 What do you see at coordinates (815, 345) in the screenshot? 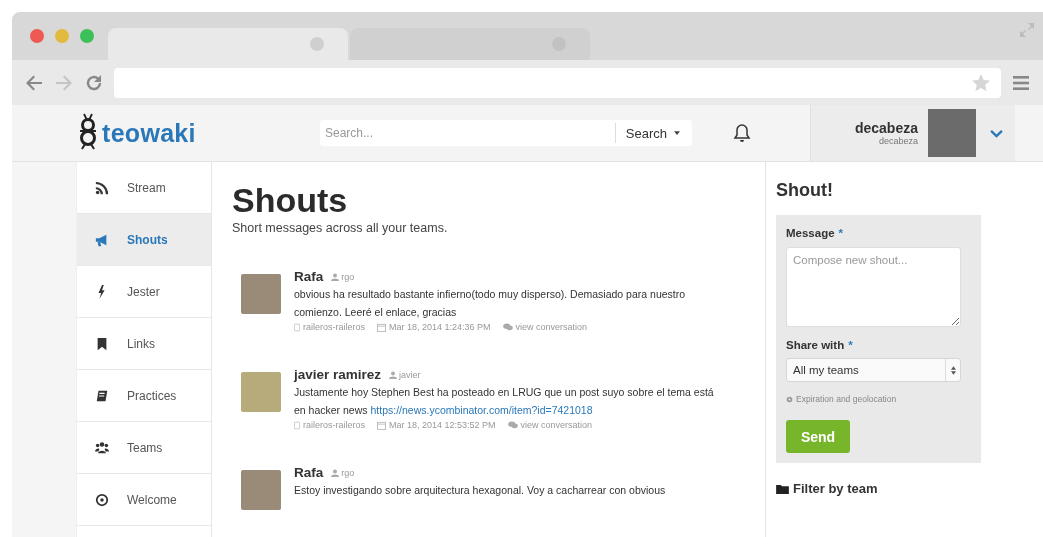
I see `field-label: Share with` at bounding box center [815, 345].